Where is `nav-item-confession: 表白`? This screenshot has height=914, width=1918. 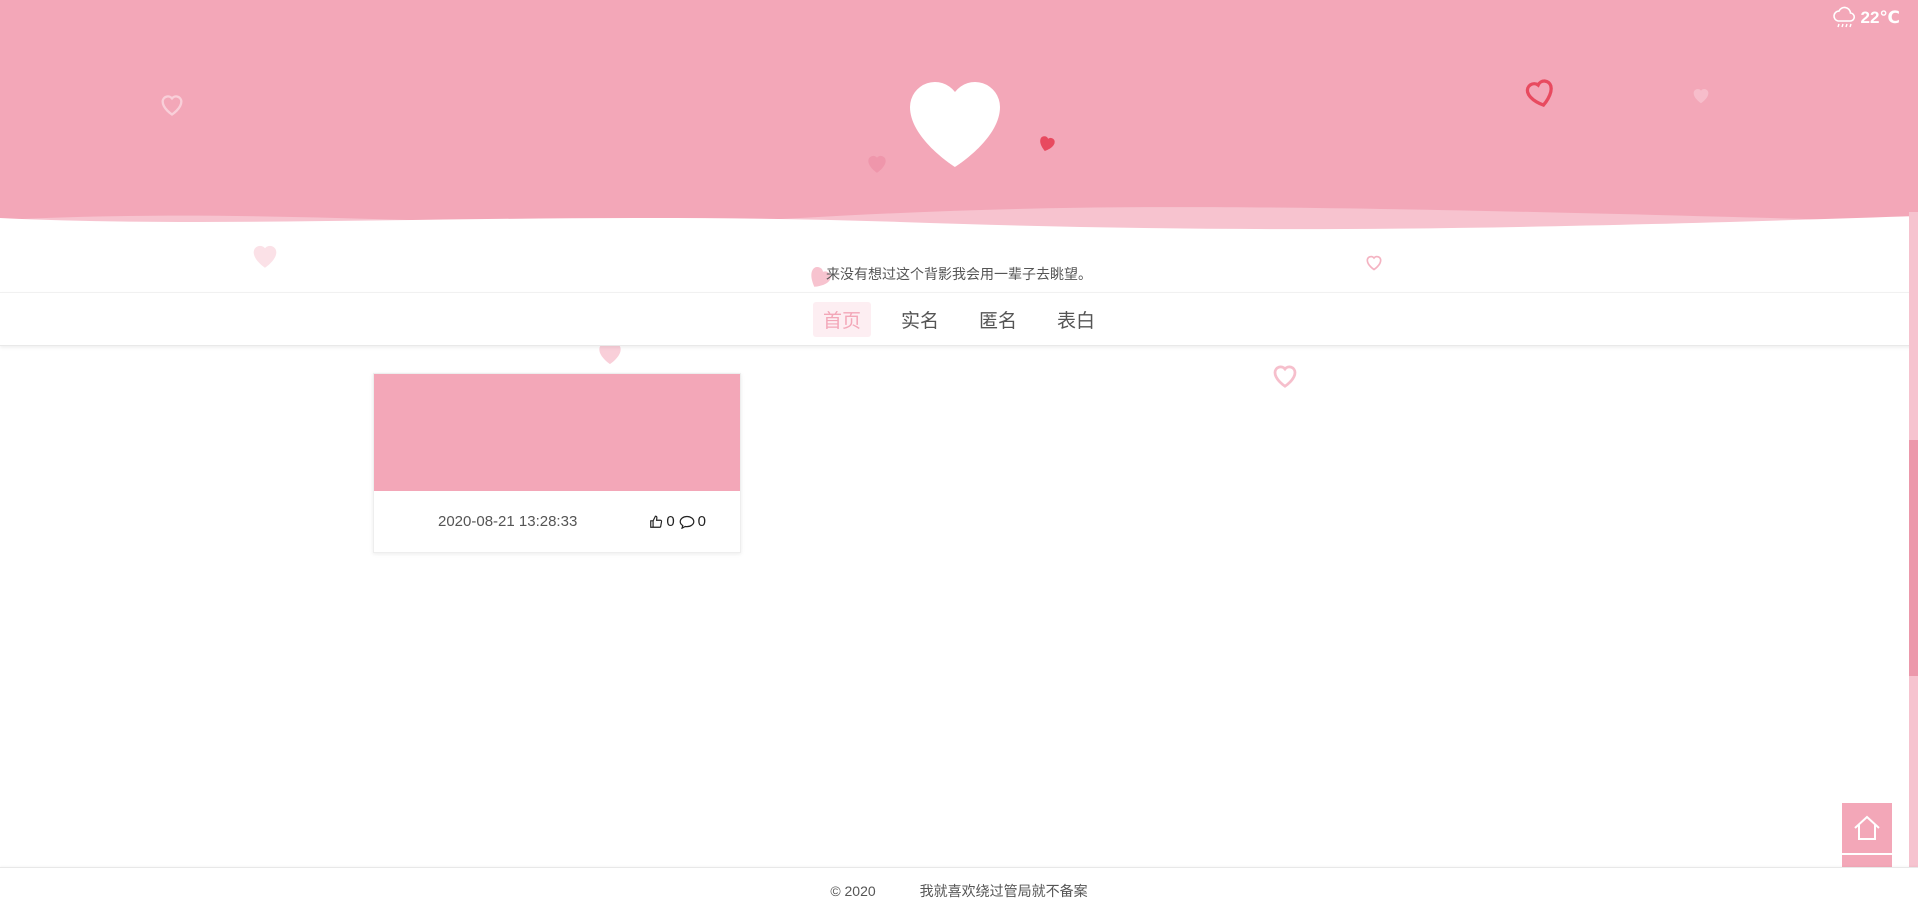
nav-item-confession: 表白 is located at coordinates (1076, 319).